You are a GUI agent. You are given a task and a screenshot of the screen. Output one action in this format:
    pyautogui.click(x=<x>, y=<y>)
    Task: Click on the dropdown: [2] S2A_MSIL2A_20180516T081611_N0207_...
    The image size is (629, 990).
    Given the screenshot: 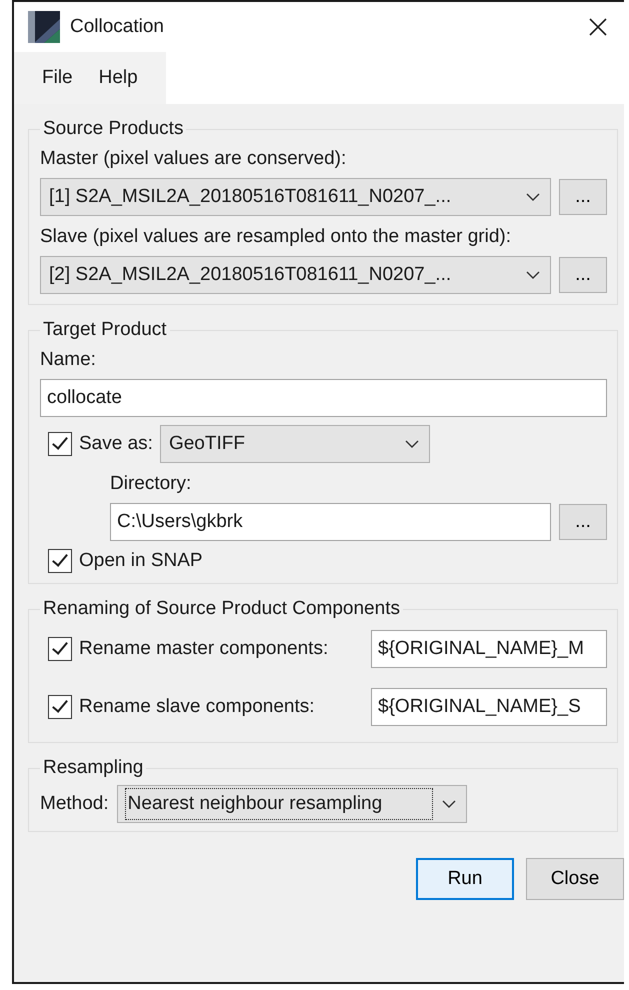 What is the action you would take?
    pyautogui.click(x=295, y=275)
    